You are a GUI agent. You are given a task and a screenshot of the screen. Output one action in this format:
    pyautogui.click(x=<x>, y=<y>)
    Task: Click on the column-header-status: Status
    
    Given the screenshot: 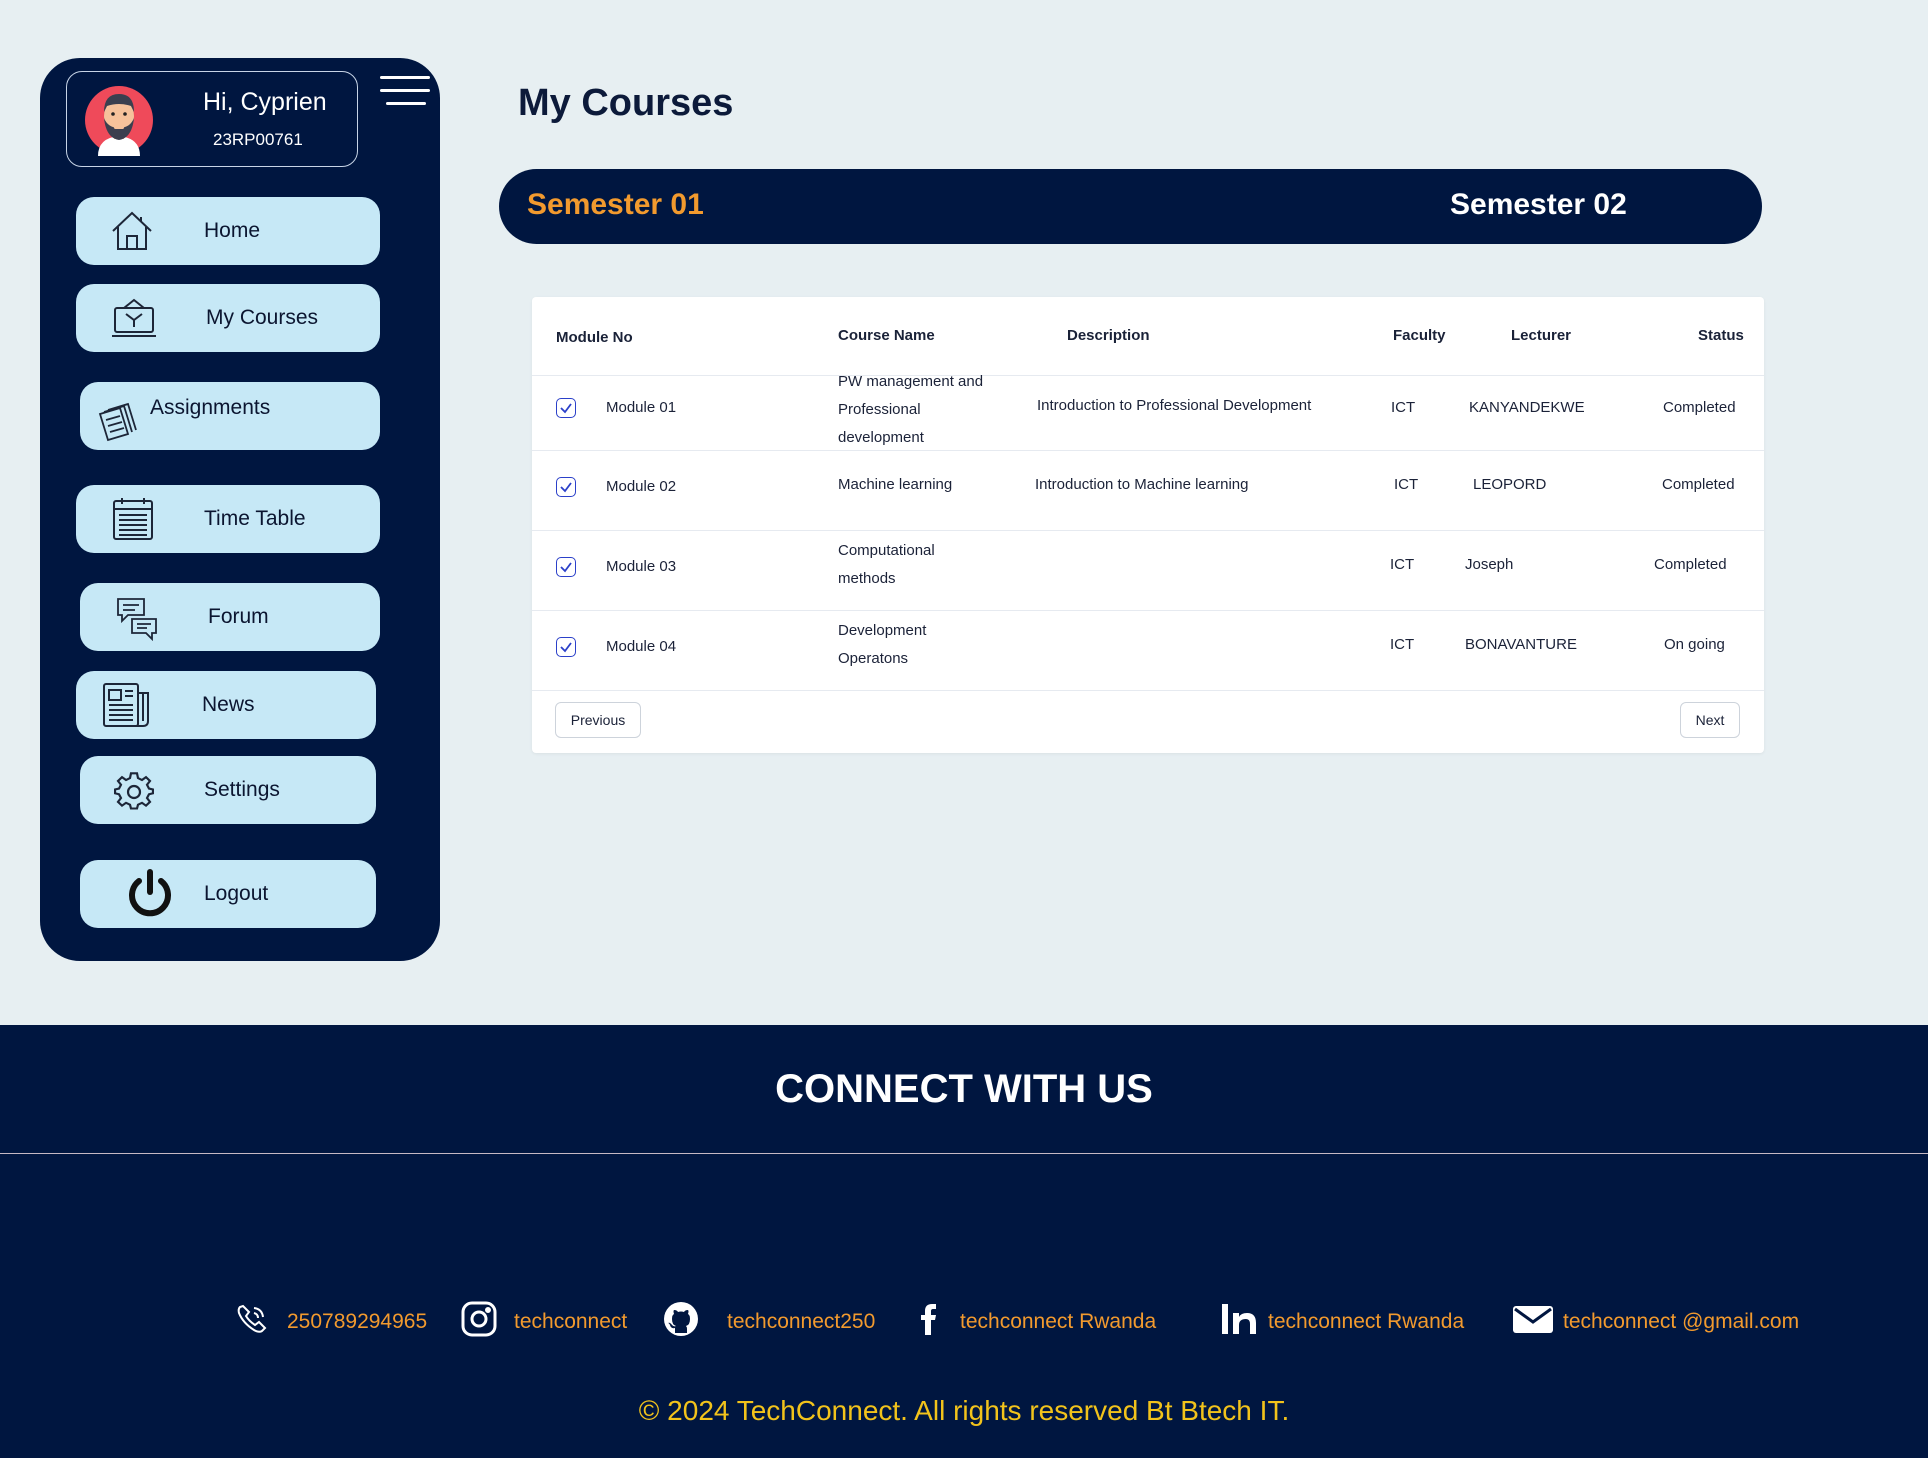 What is the action you would take?
    pyautogui.click(x=1721, y=335)
    